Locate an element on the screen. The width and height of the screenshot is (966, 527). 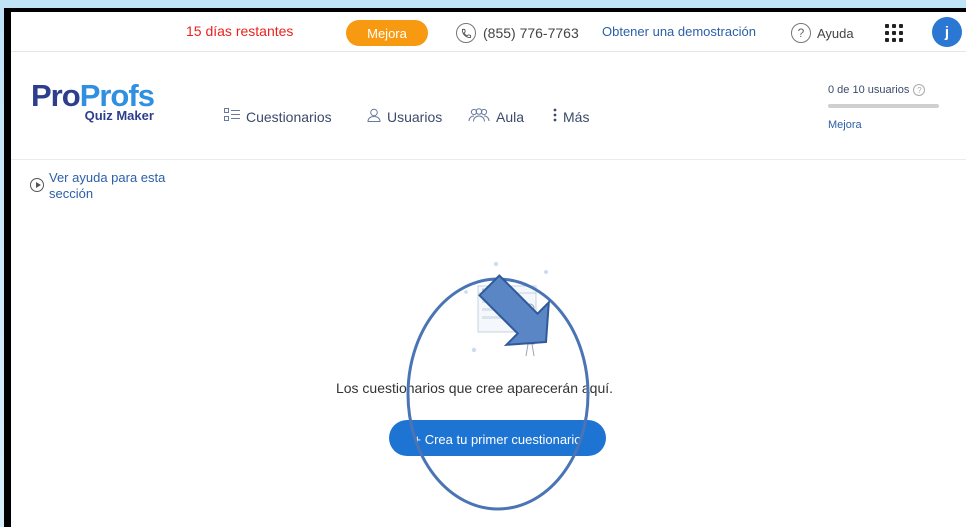
user-icon is located at coordinates (374, 116).